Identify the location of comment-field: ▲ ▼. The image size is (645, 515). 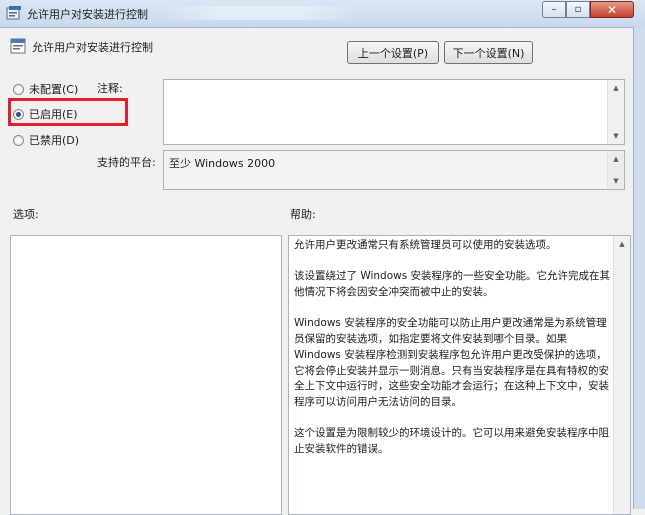
(394, 112).